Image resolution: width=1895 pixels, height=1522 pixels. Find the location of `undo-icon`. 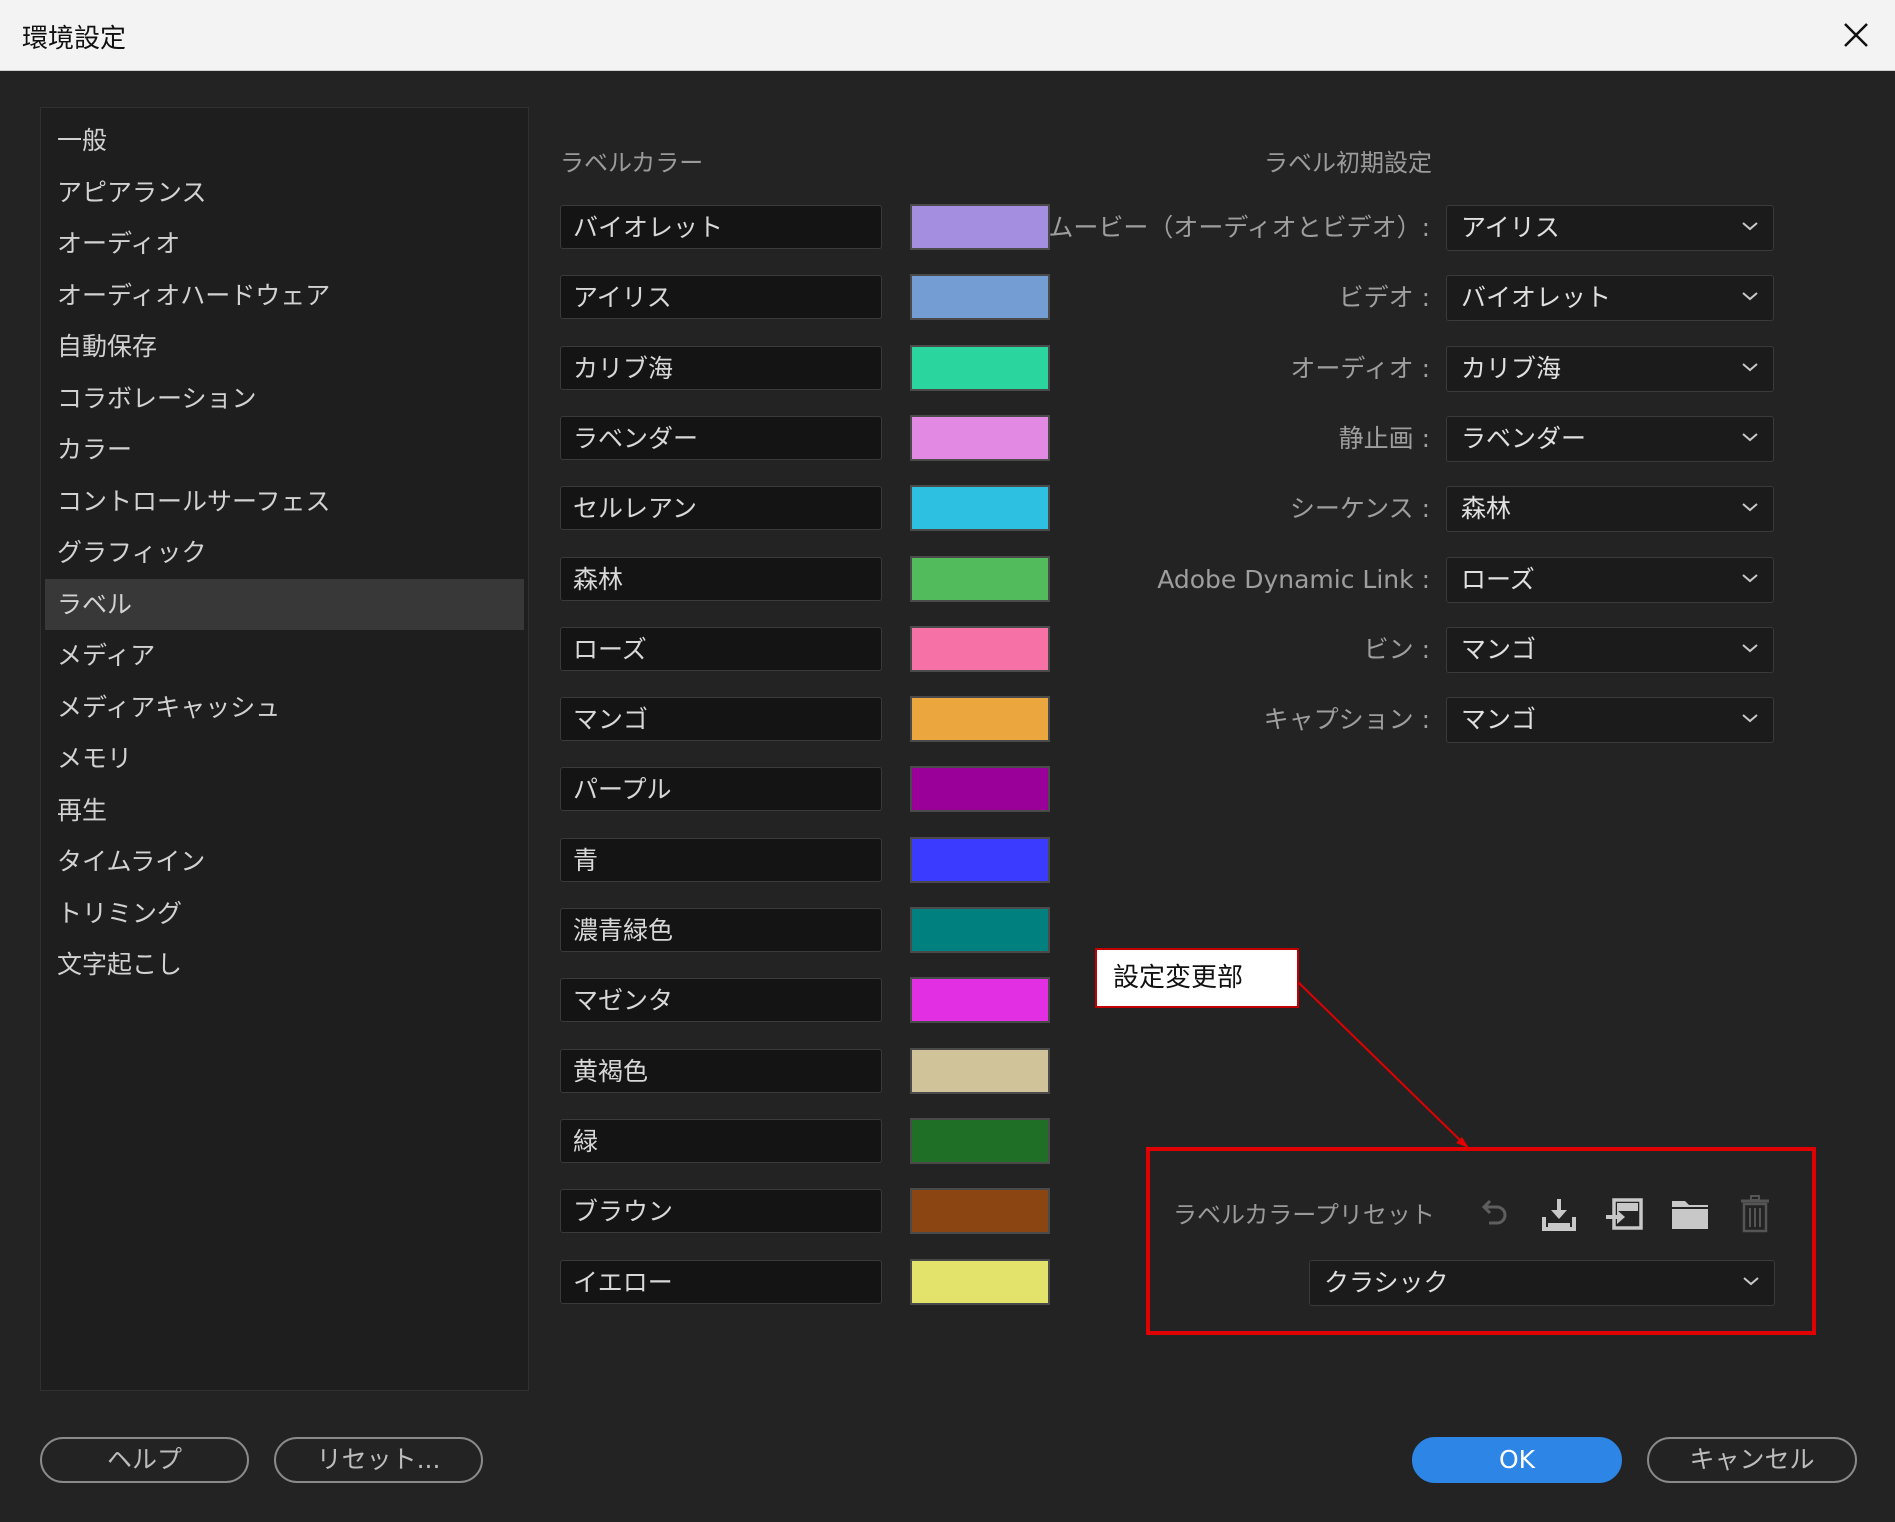

undo-icon is located at coordinates (1494, 1212).